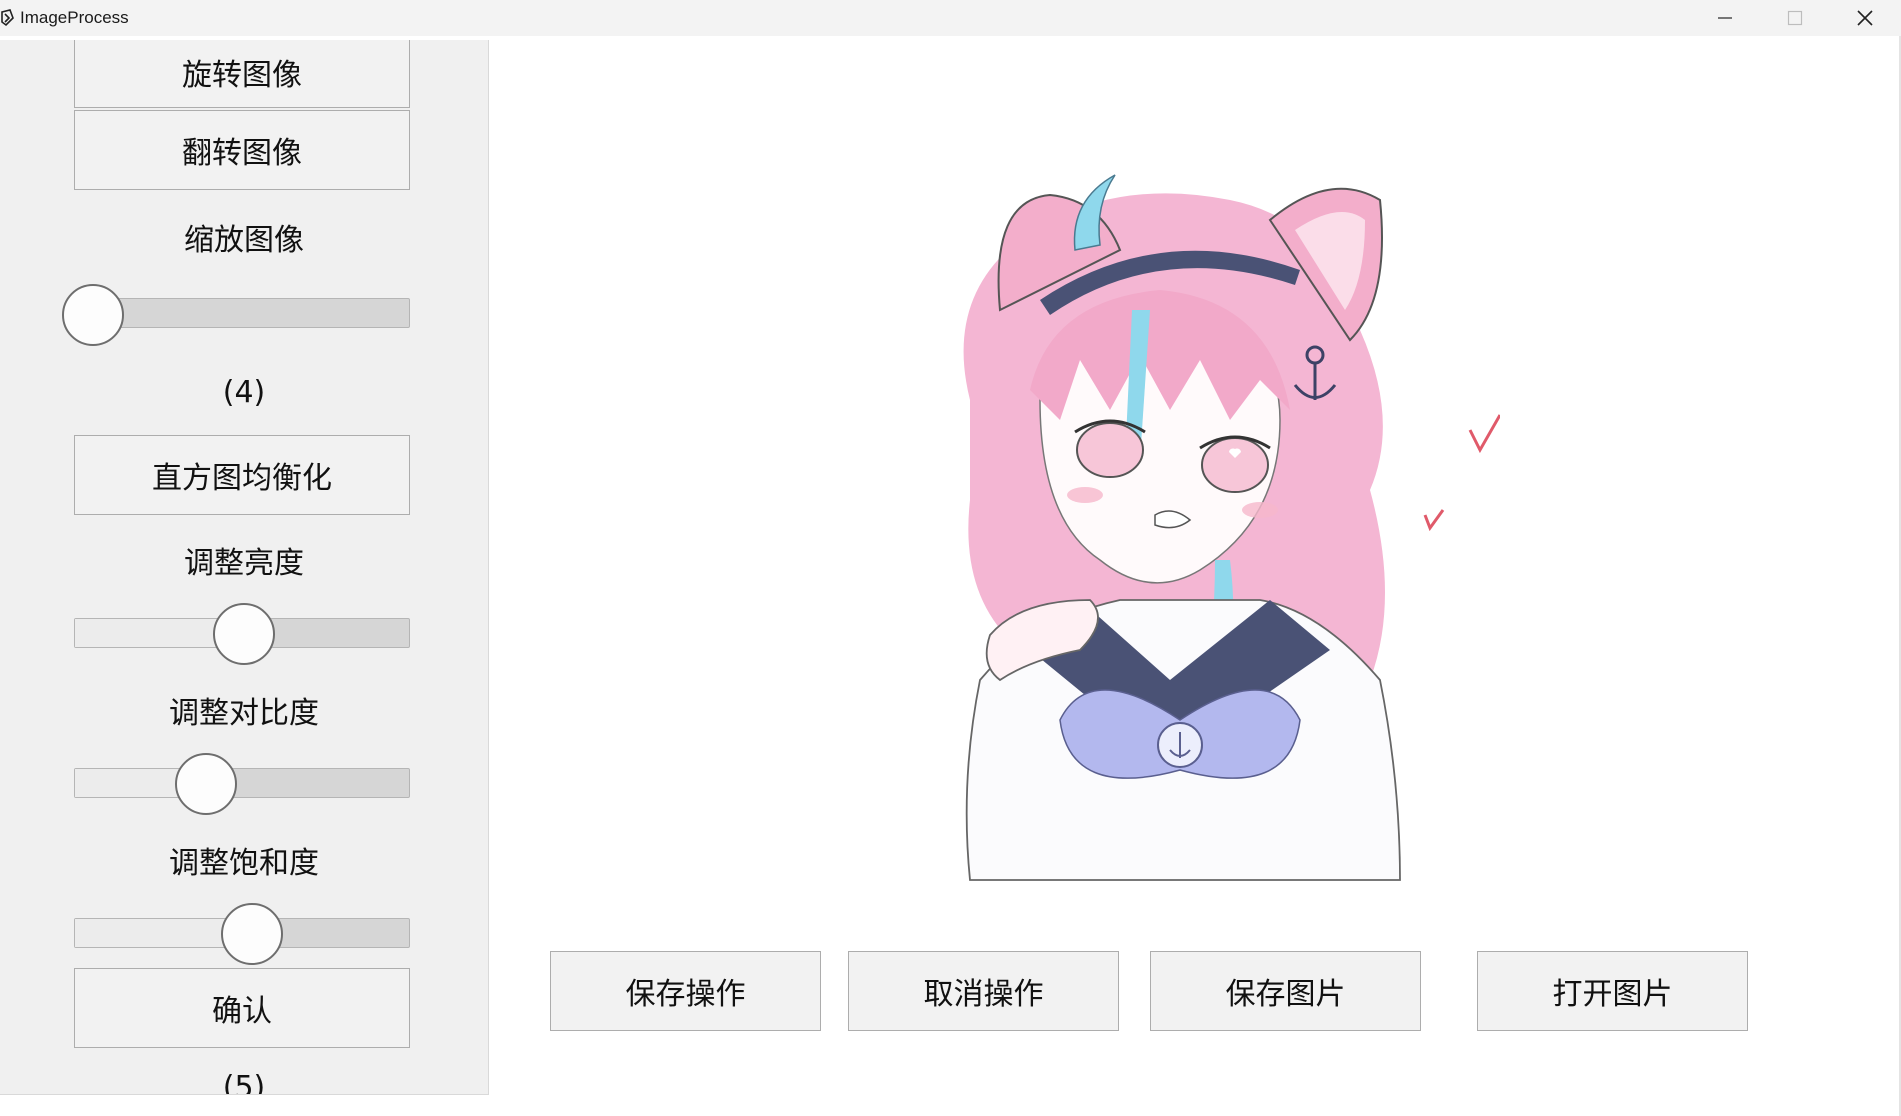  I want to click on histogram-equalization-button: 直方图均衡化, so click(242, 475).